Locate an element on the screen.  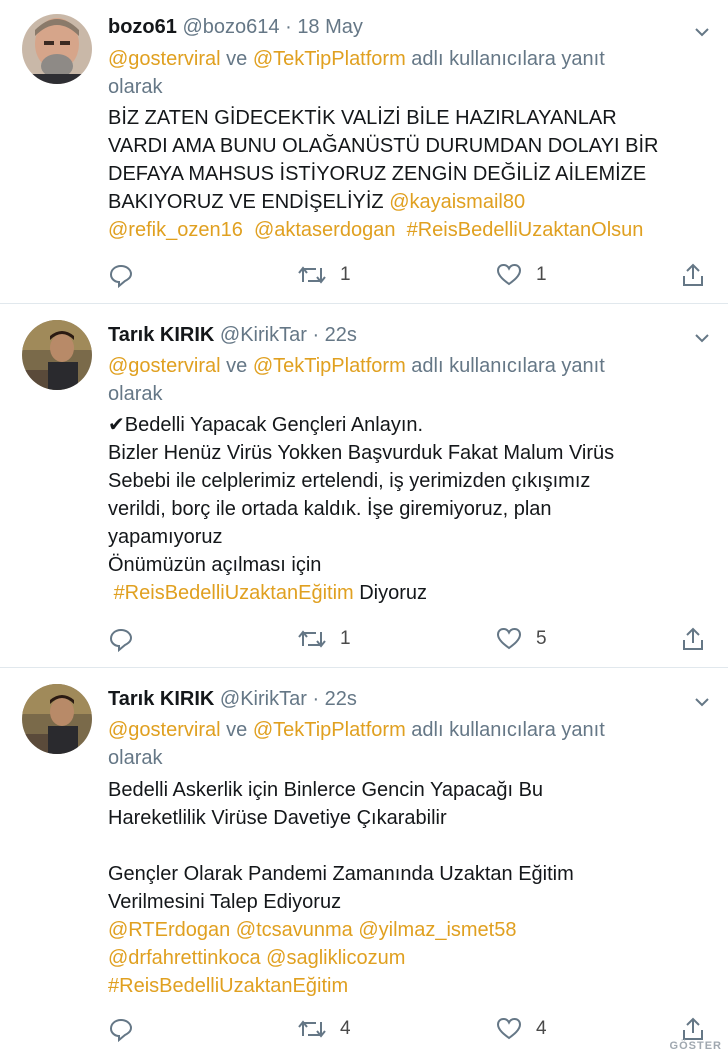
like-count: 1 is located at coordinates (541, 274).